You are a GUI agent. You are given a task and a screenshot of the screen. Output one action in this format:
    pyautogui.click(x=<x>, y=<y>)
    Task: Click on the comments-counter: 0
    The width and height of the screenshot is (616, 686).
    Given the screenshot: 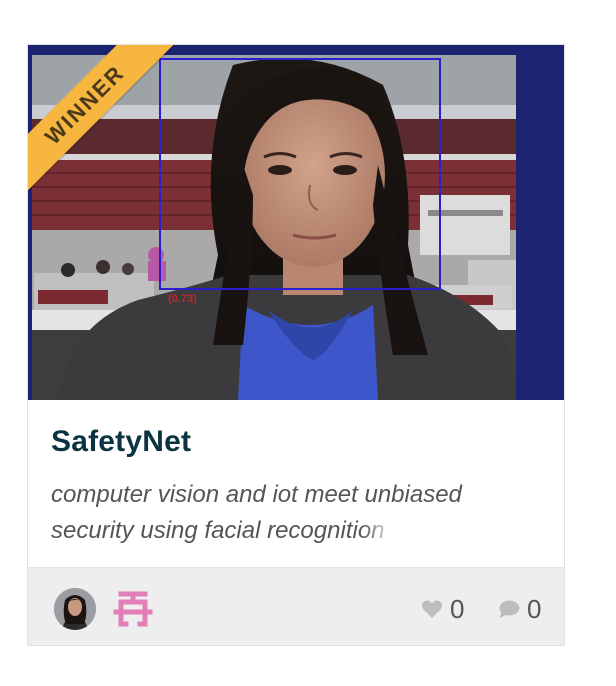 What is the action you would take?
    pyautogui.click(x=519, y=609)
    